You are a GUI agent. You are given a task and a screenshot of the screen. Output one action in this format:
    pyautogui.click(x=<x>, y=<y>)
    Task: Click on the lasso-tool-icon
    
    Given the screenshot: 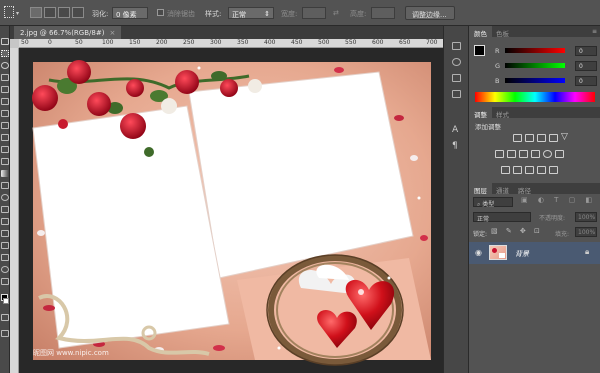 What is the action you would take?
    pyautogui.click(x=5, y=65)
    